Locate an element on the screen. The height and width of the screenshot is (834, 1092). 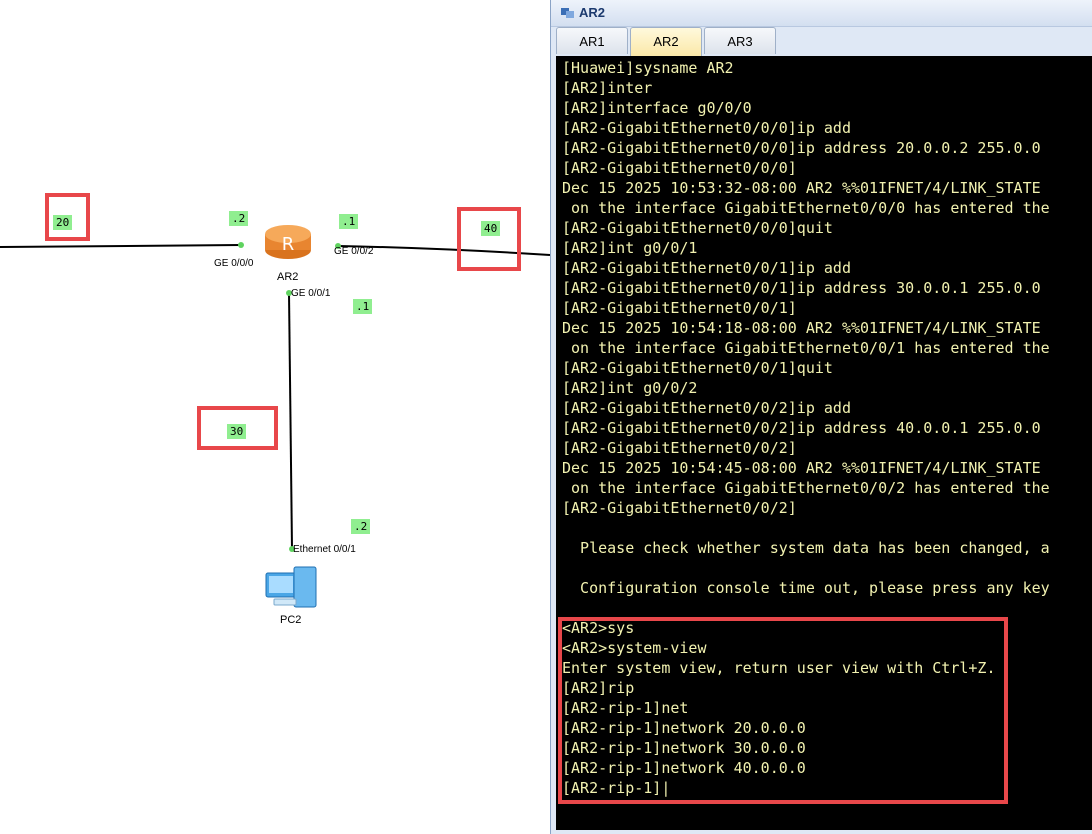
terminal-line: [AR2]interface g0/0/0 is located at coordinates (657, 108).